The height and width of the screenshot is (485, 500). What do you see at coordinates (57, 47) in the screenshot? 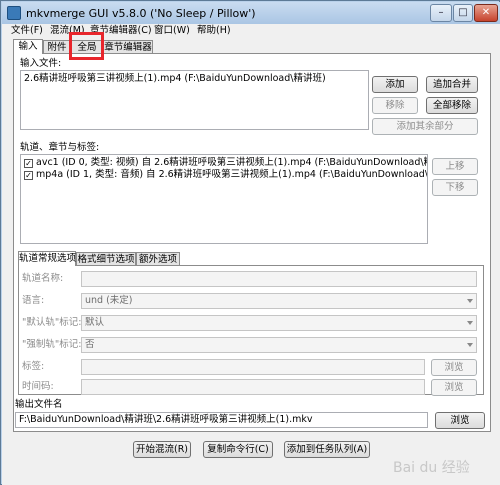
I see `tab-attachments: 附件` at bounding box center [57, 47].